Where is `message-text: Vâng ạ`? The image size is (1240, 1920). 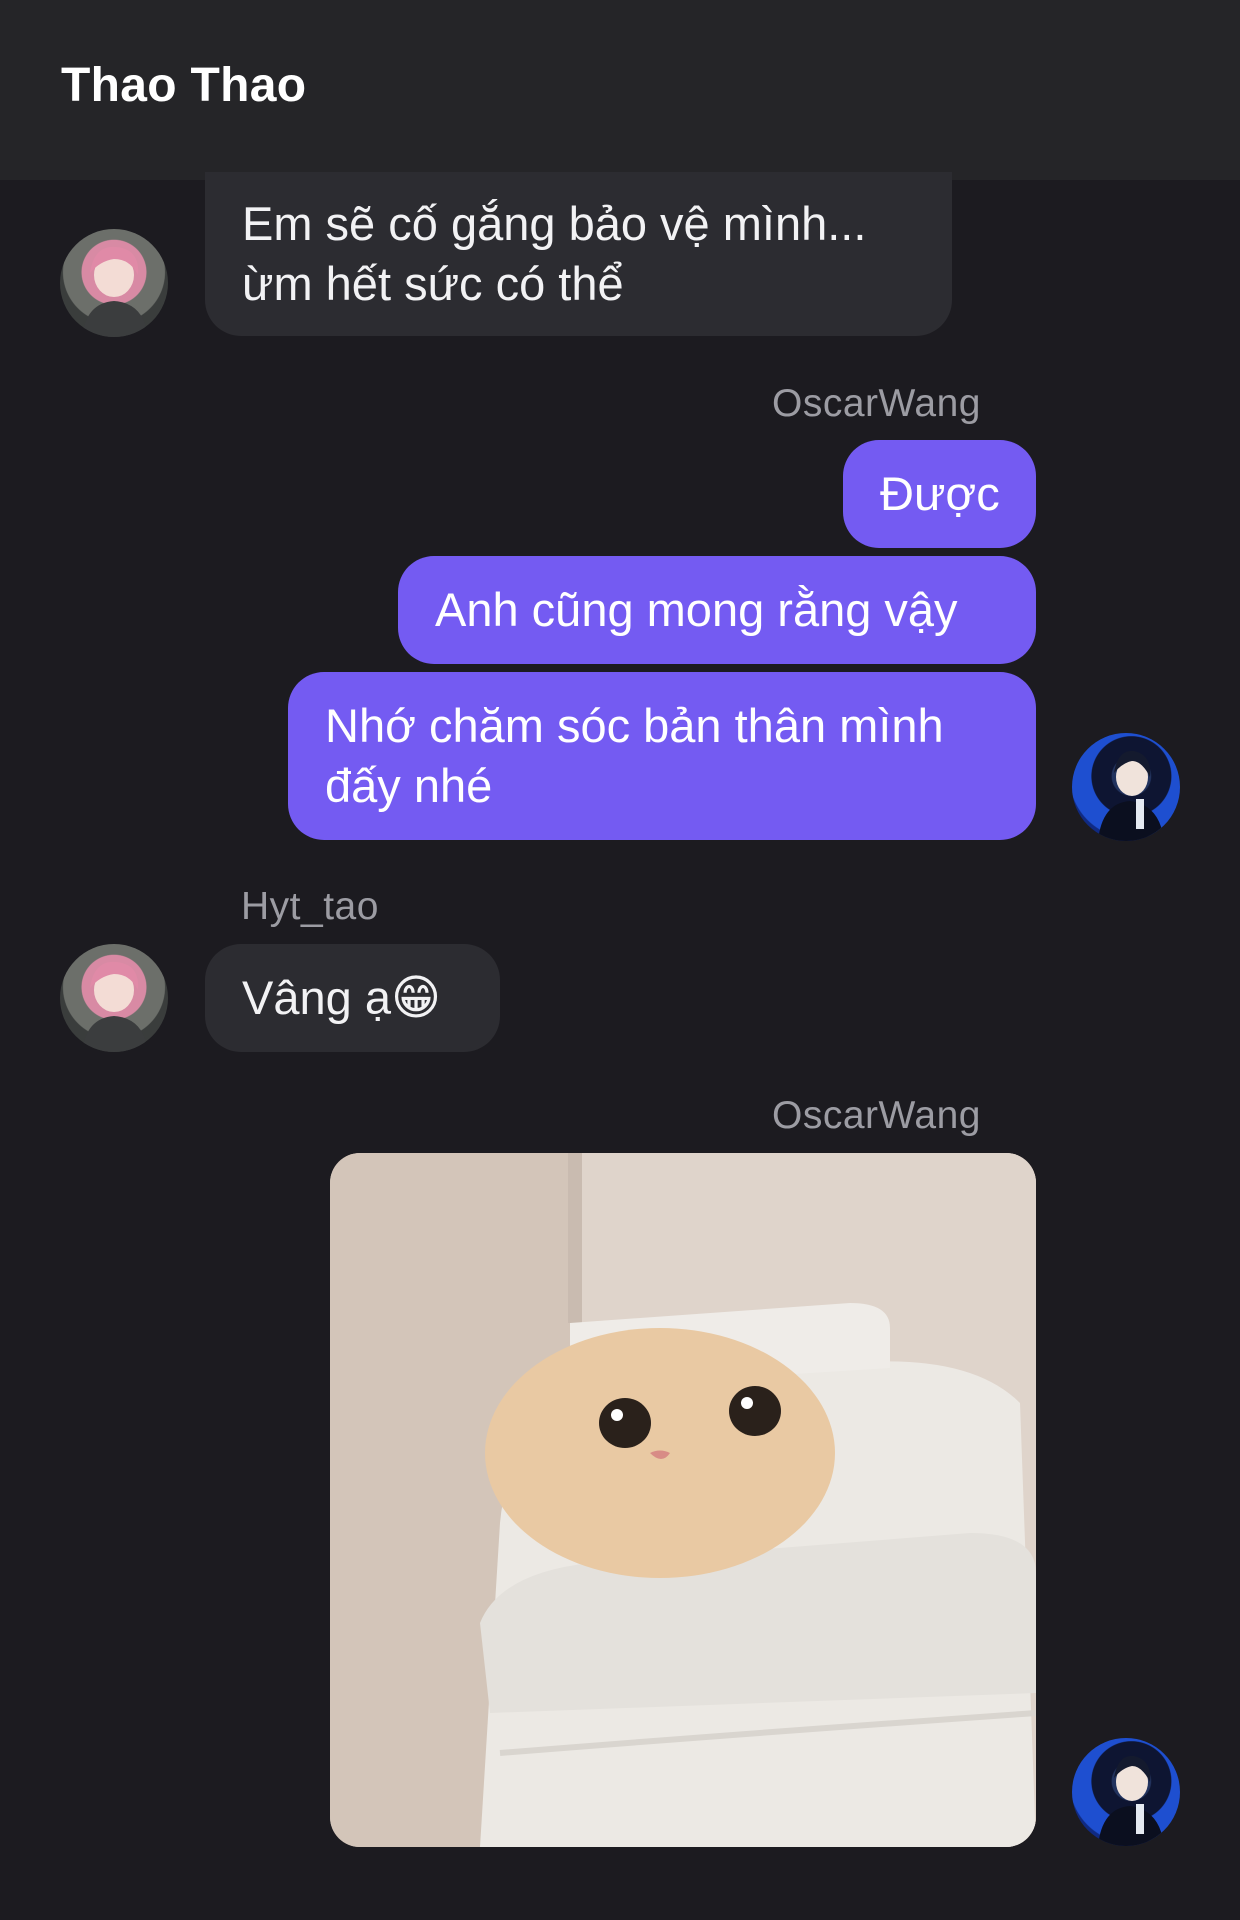 message-text: Vâng ạ is located at coordinates (316, 997).